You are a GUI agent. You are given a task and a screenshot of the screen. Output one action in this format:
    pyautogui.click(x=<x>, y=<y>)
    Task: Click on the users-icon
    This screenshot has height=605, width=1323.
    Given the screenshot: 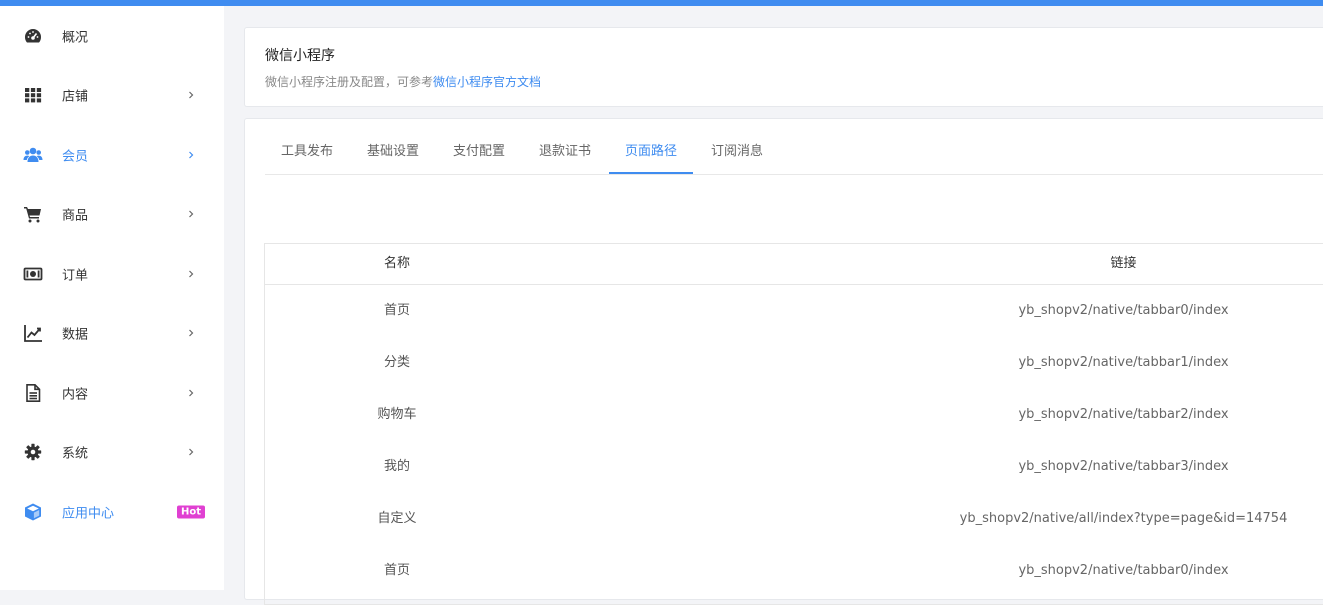 What is the action you would take?
    pyautogui.click(x=33, y=155)
    